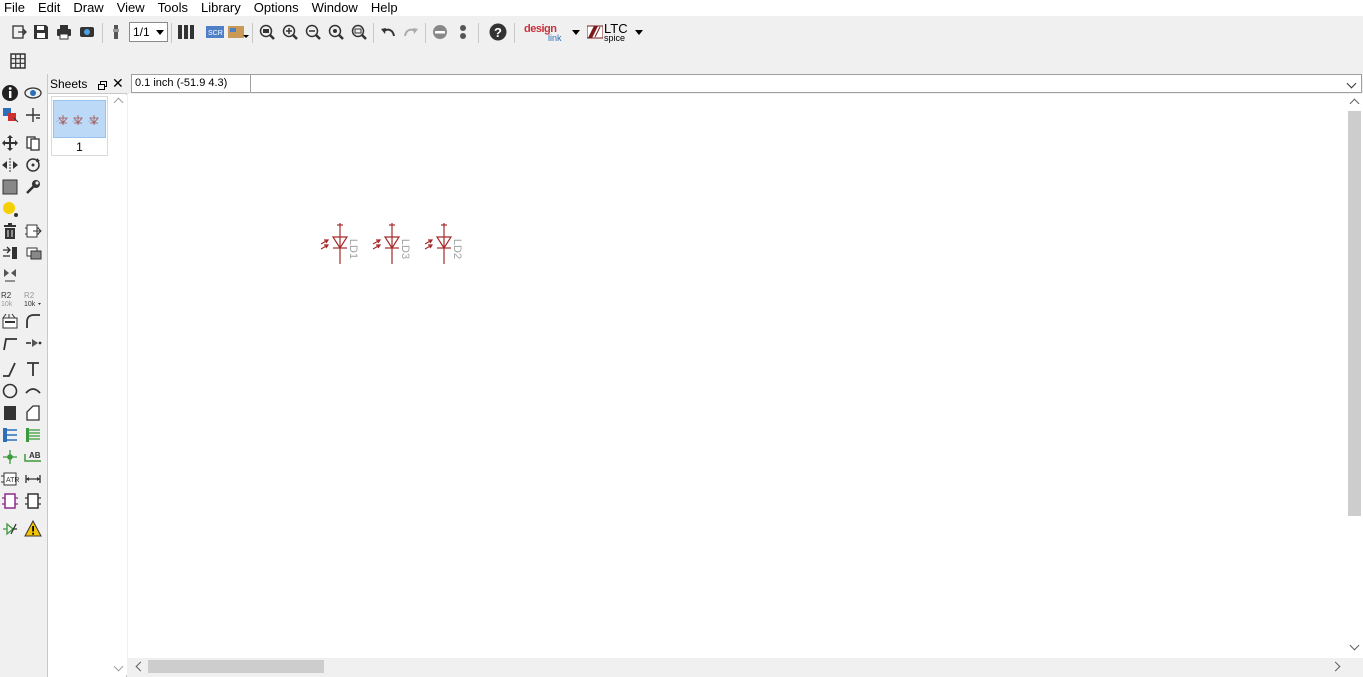 Image resolution: width=1363 pixels, height=677 pixels. Describe the element at coordinates (335, 8) in the screenshot. I see `menu-window: Window` at that location.